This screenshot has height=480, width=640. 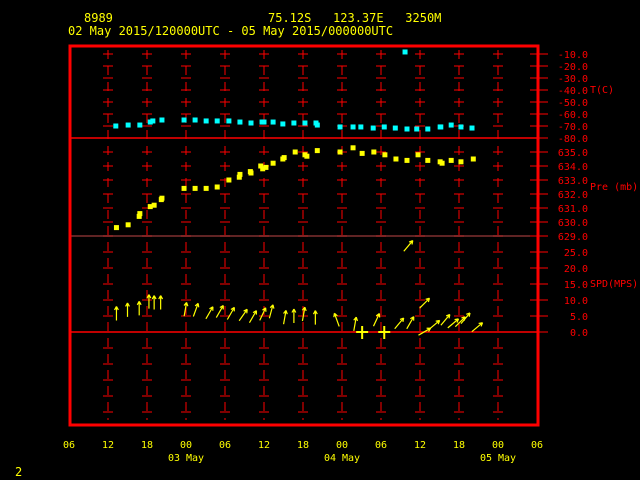 I want to click on axis-tick-label: -50.0, so click(x=573, y=103).